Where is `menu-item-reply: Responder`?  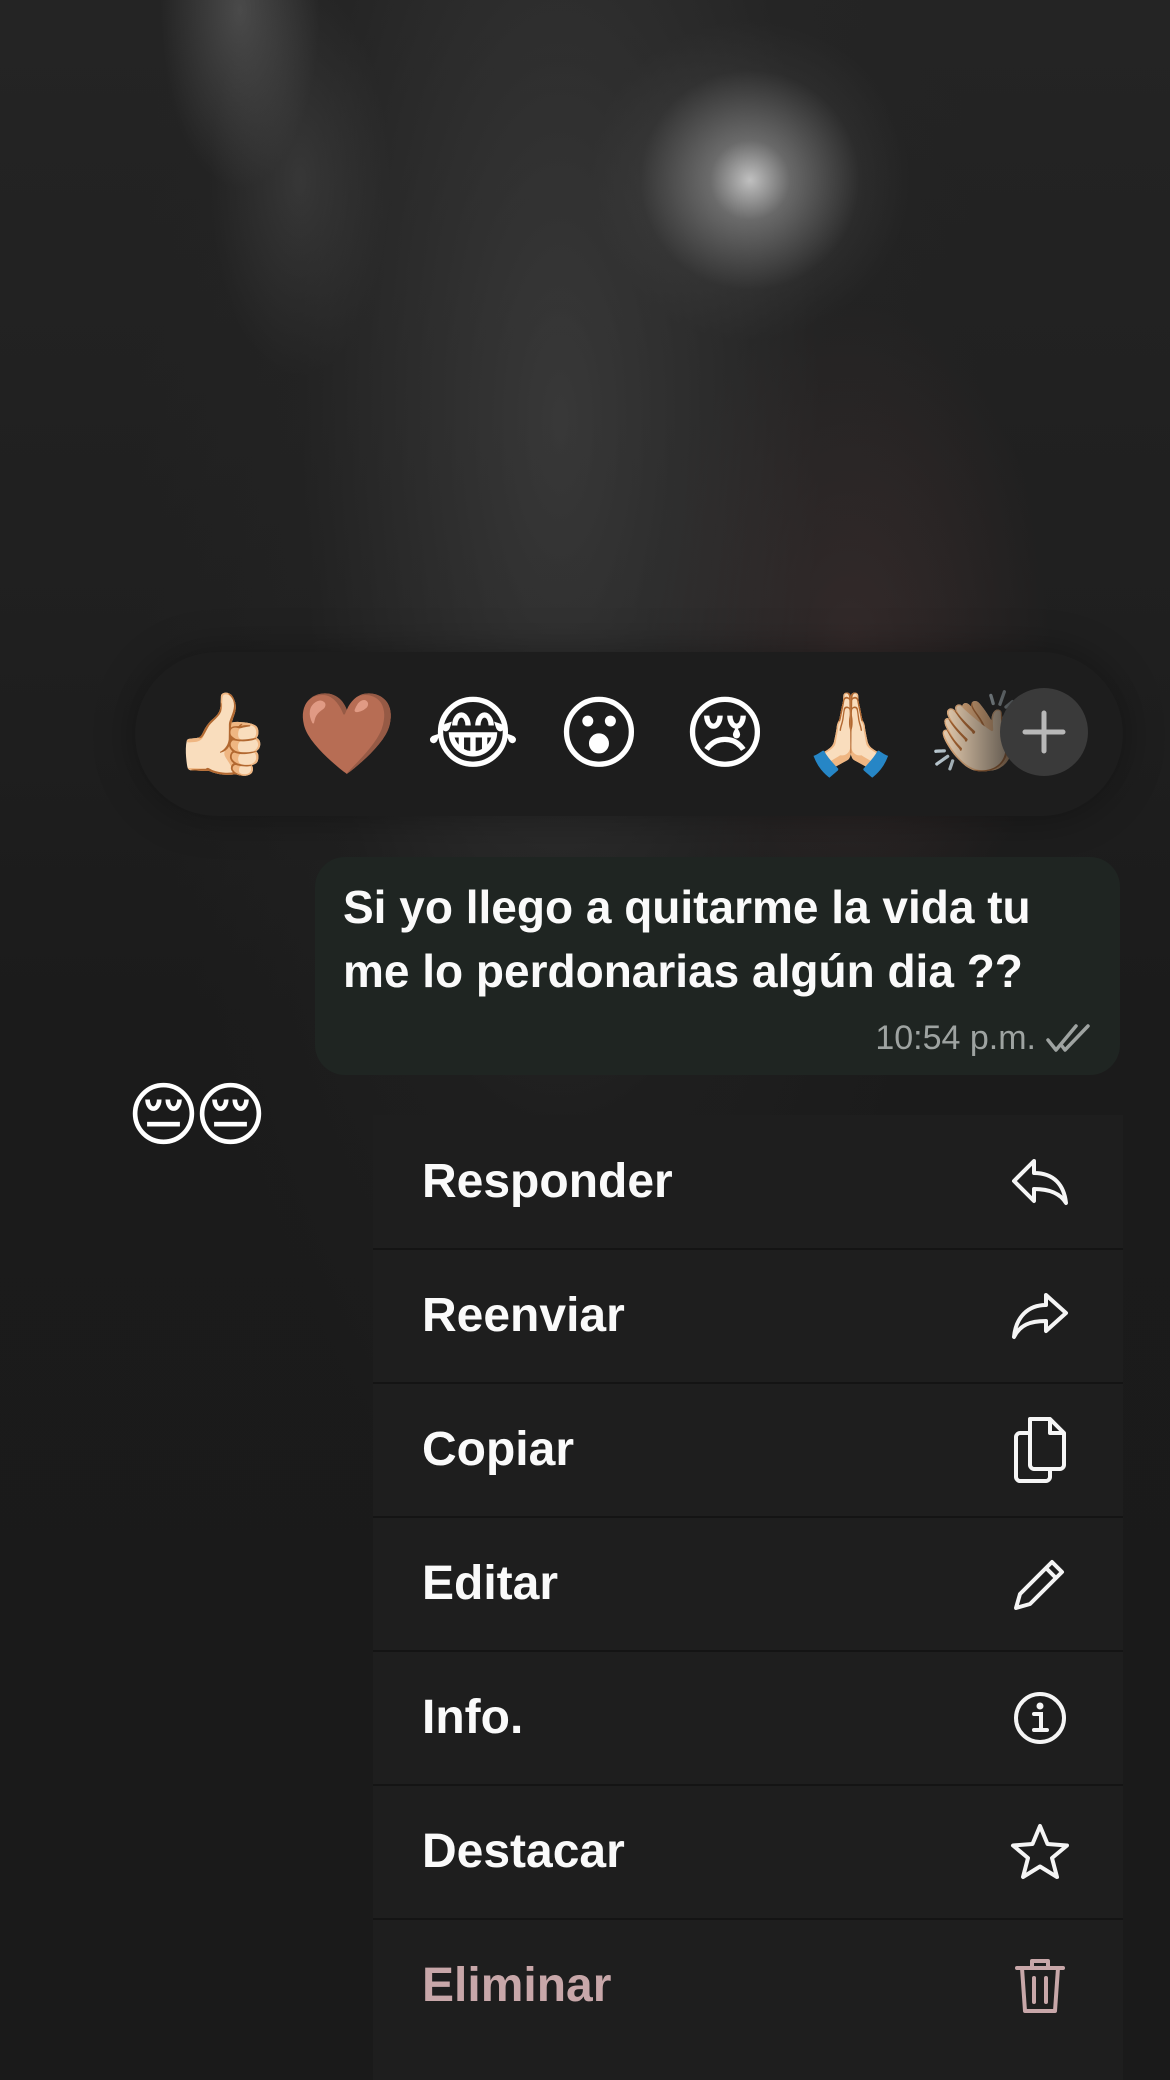 menu-item-reply: Responder is located at coordinates (748, 1182).